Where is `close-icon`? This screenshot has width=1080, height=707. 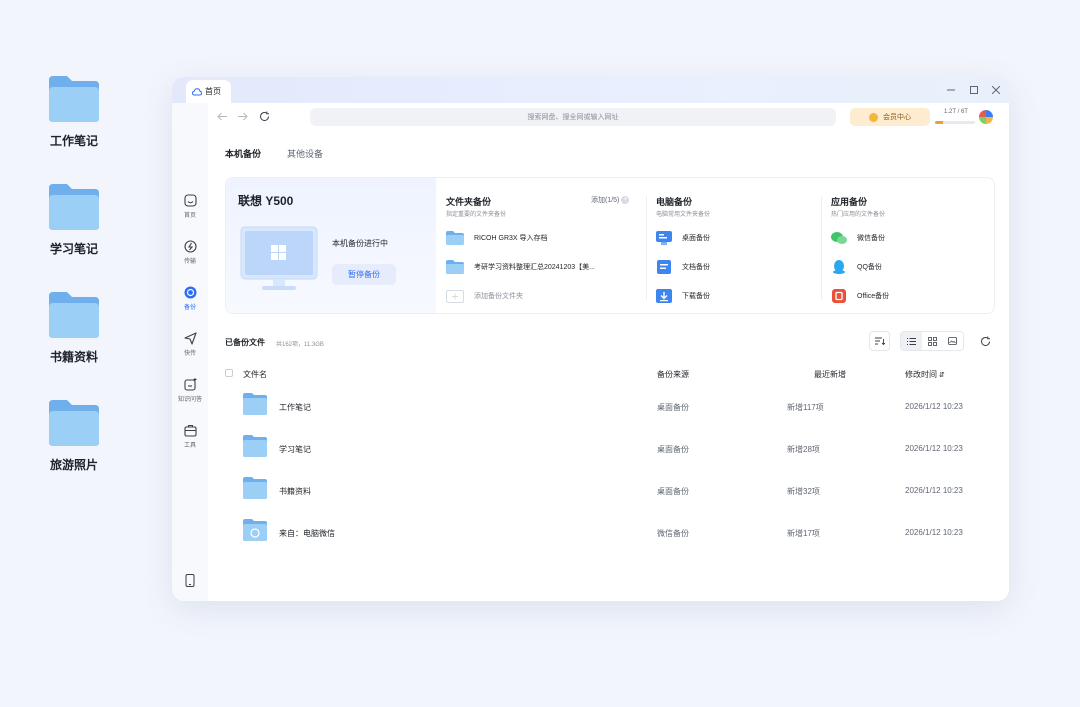
close-icon is located at coordinates (996, 90).